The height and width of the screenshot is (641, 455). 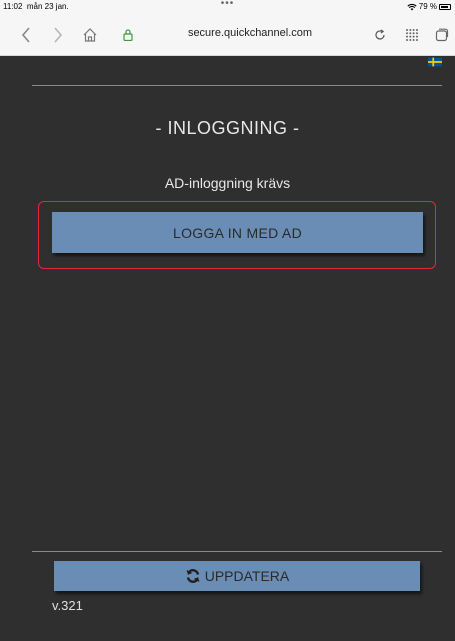 What do you see at coordinates (380, 35) in the screenshot?
I see `reload-icon` at bounding box center [380, 35].